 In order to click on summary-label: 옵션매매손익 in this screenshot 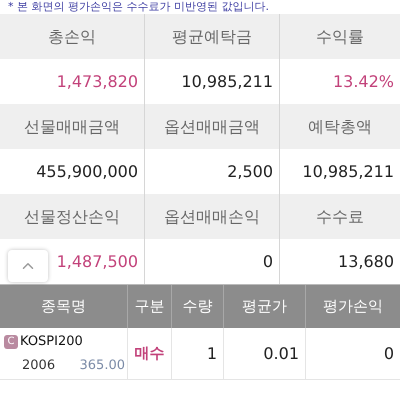, I will do `click(212, 217)`.